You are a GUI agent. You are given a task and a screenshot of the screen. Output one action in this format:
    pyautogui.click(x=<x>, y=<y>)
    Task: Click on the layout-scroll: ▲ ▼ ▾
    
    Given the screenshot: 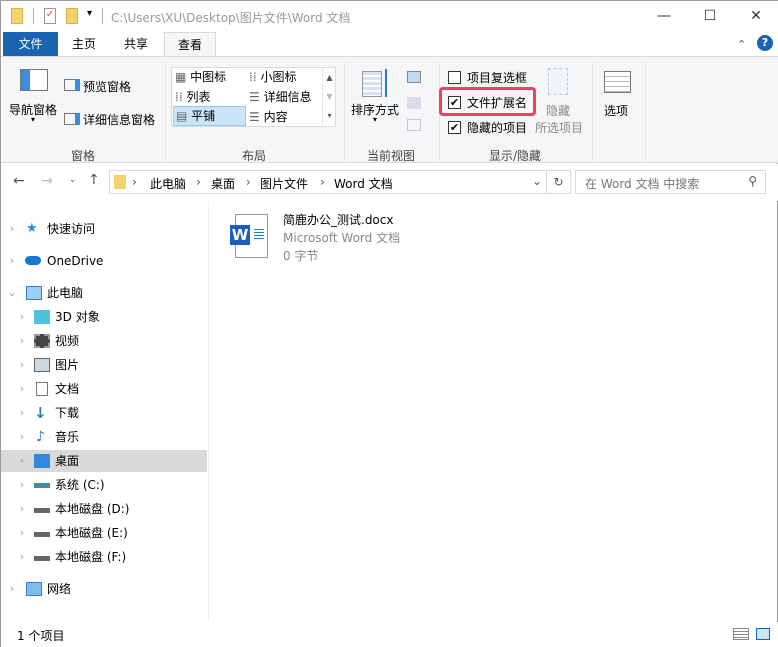 What is the action you would take?
    pyautogui.click(x=329, y=97)
    